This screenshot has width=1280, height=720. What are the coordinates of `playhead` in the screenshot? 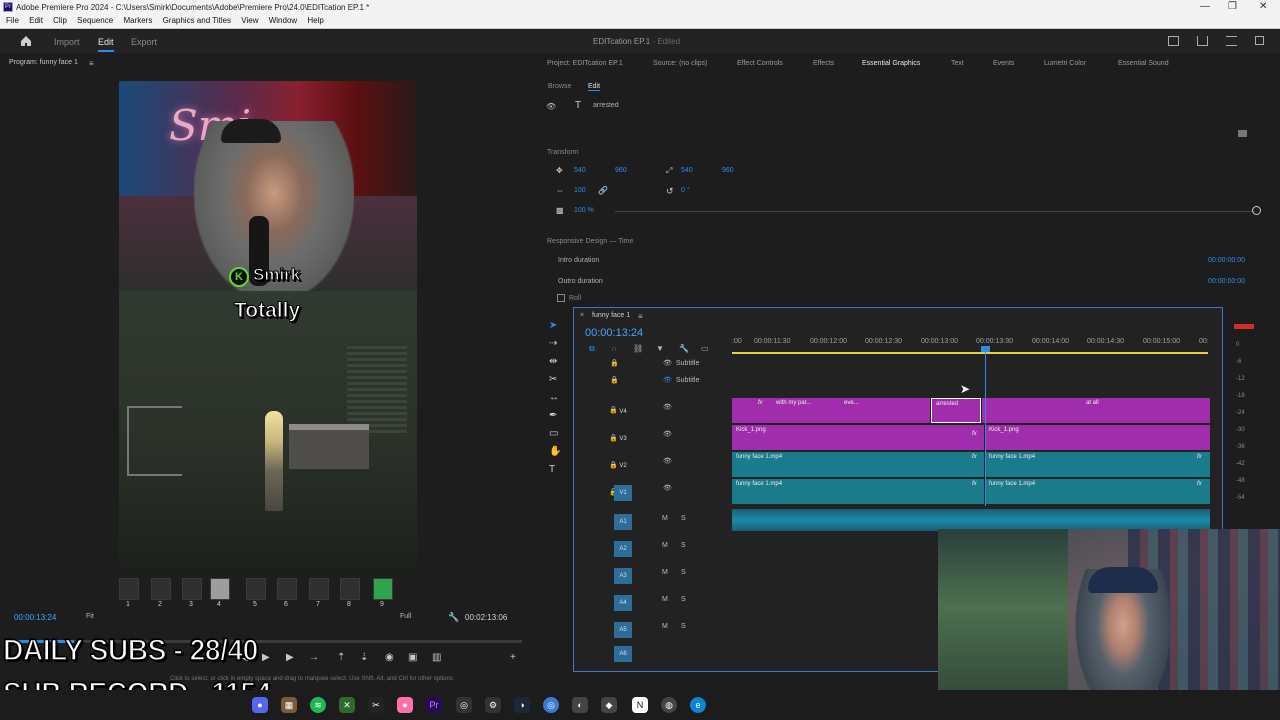 It's located at (985, 426).